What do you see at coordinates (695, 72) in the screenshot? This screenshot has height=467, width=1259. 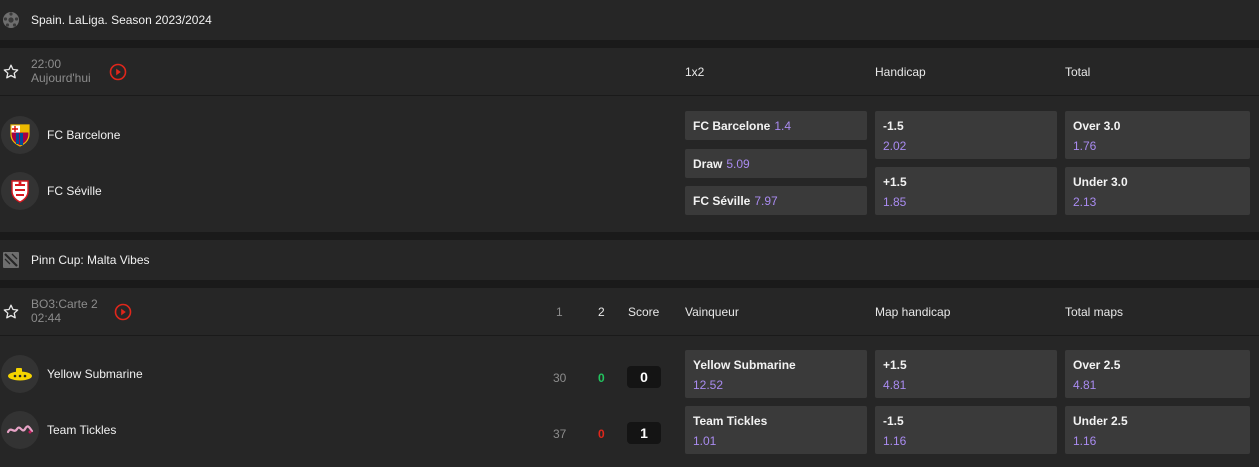 I see `column-header-1x2: 1x2` at bounding box center [695, 72].